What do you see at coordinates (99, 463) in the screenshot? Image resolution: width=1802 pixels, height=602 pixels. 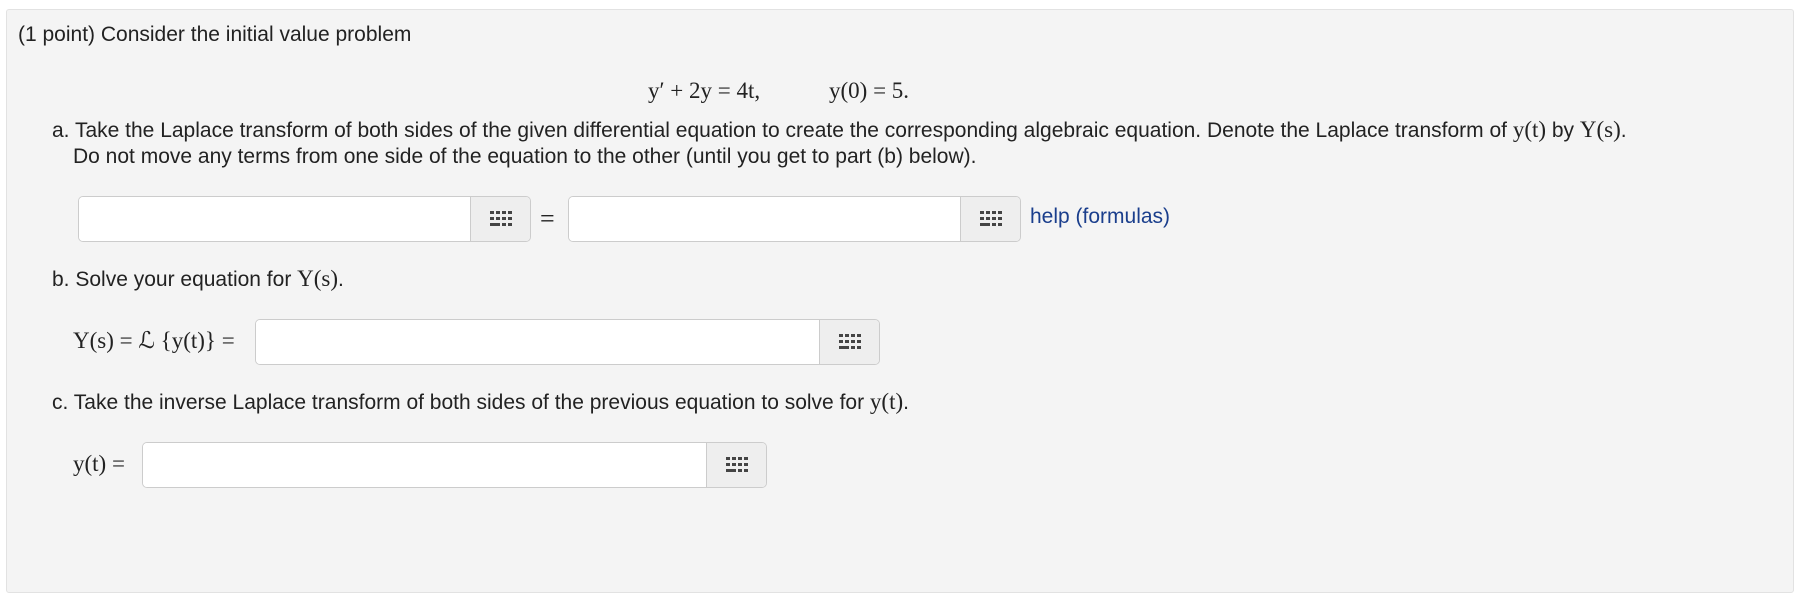 I see `part-c-answer-label: y(t) =` at bounding box center [99, 463].